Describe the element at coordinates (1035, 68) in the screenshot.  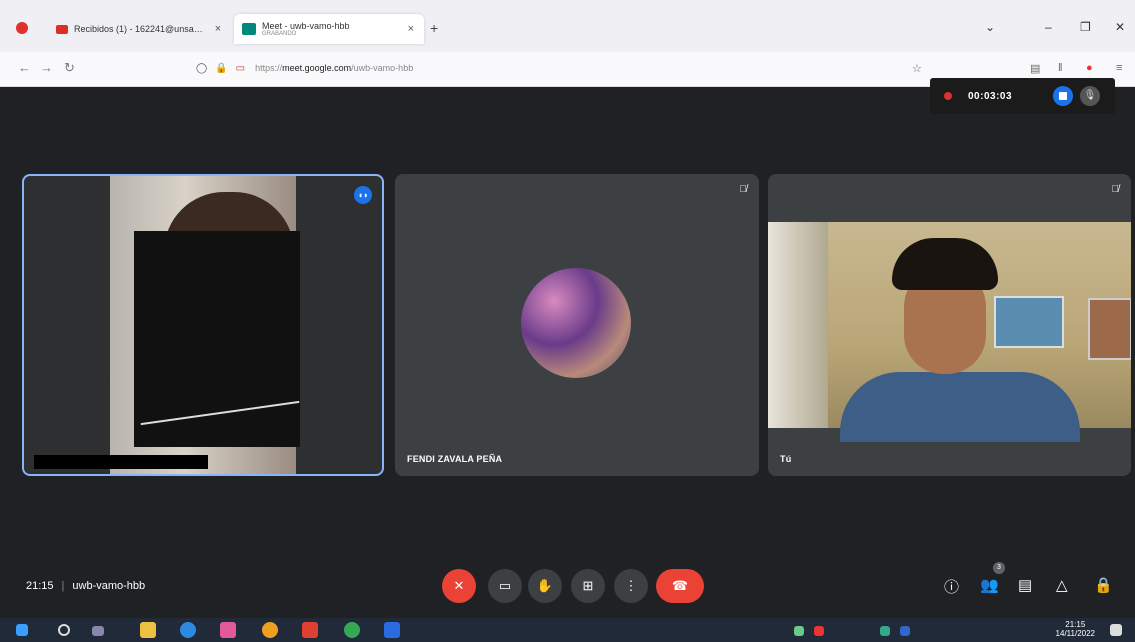
I see `reader-icon: ▤` at that location.